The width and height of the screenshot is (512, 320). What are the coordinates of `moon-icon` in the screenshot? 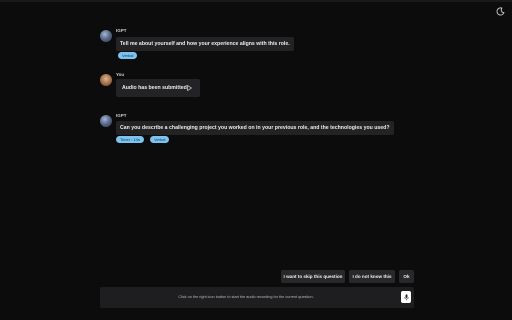 It's located at (500, 12).